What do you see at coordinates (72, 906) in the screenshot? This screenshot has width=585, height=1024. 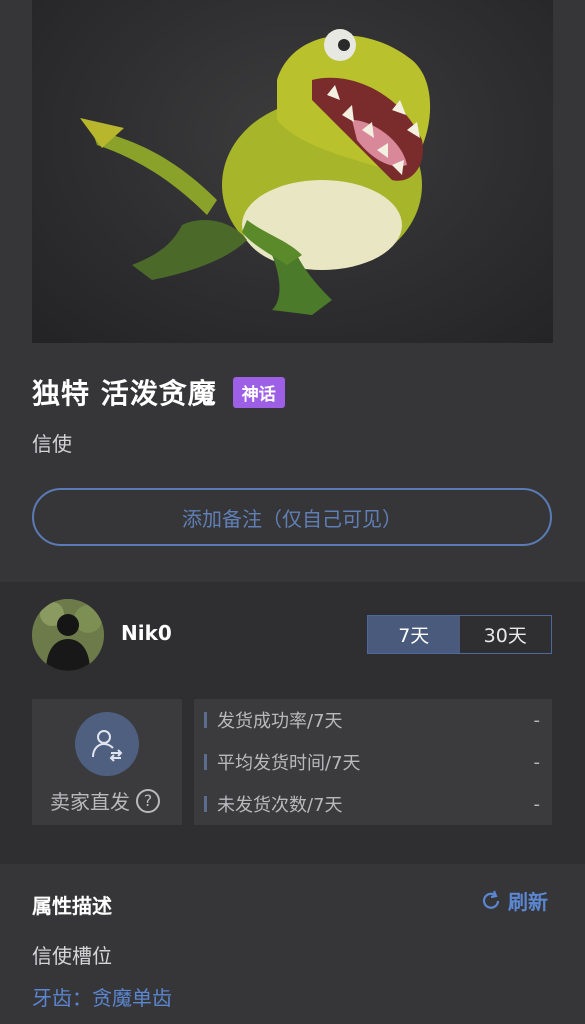 I see `attributes-title: 属性描述` at bounding box center [72, 906].